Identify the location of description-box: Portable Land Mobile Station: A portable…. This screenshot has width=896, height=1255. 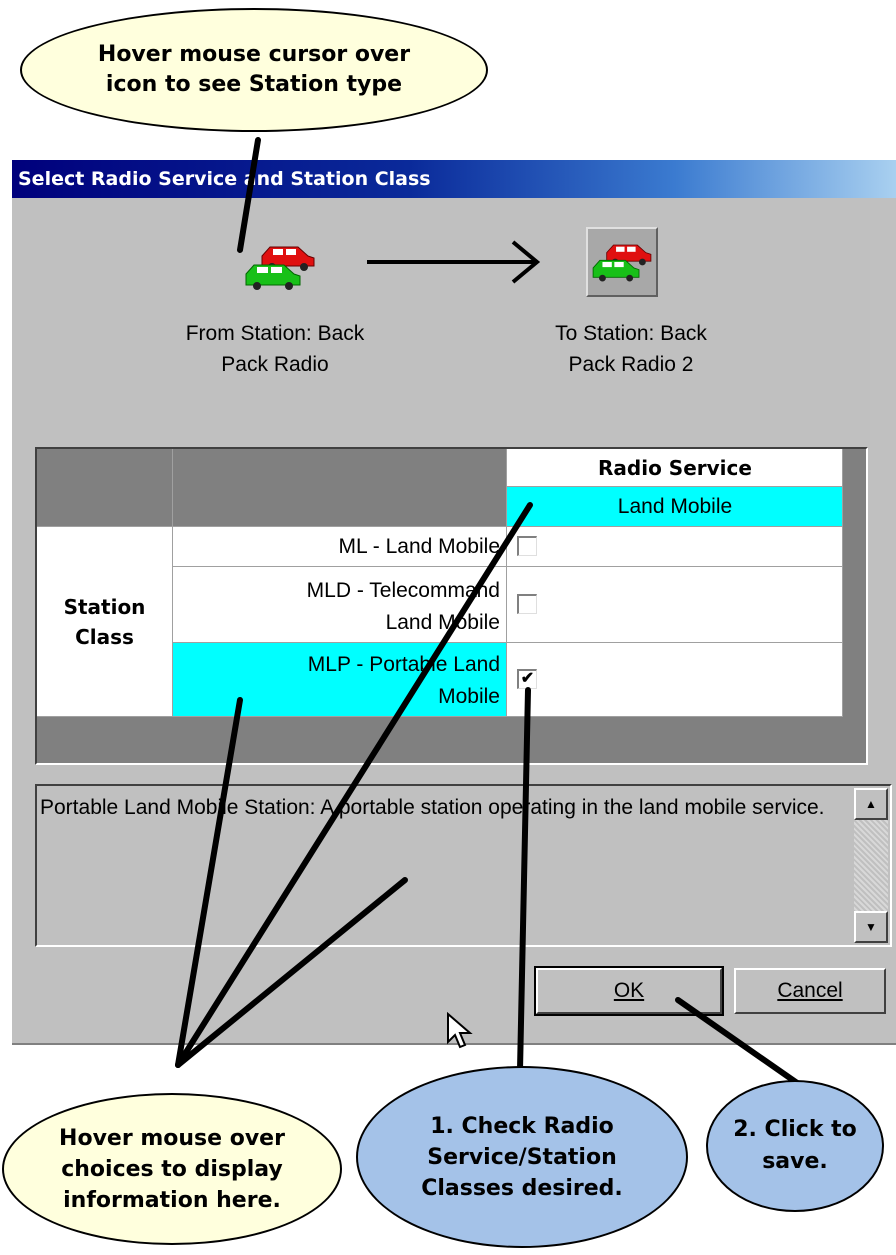
(463, 865).